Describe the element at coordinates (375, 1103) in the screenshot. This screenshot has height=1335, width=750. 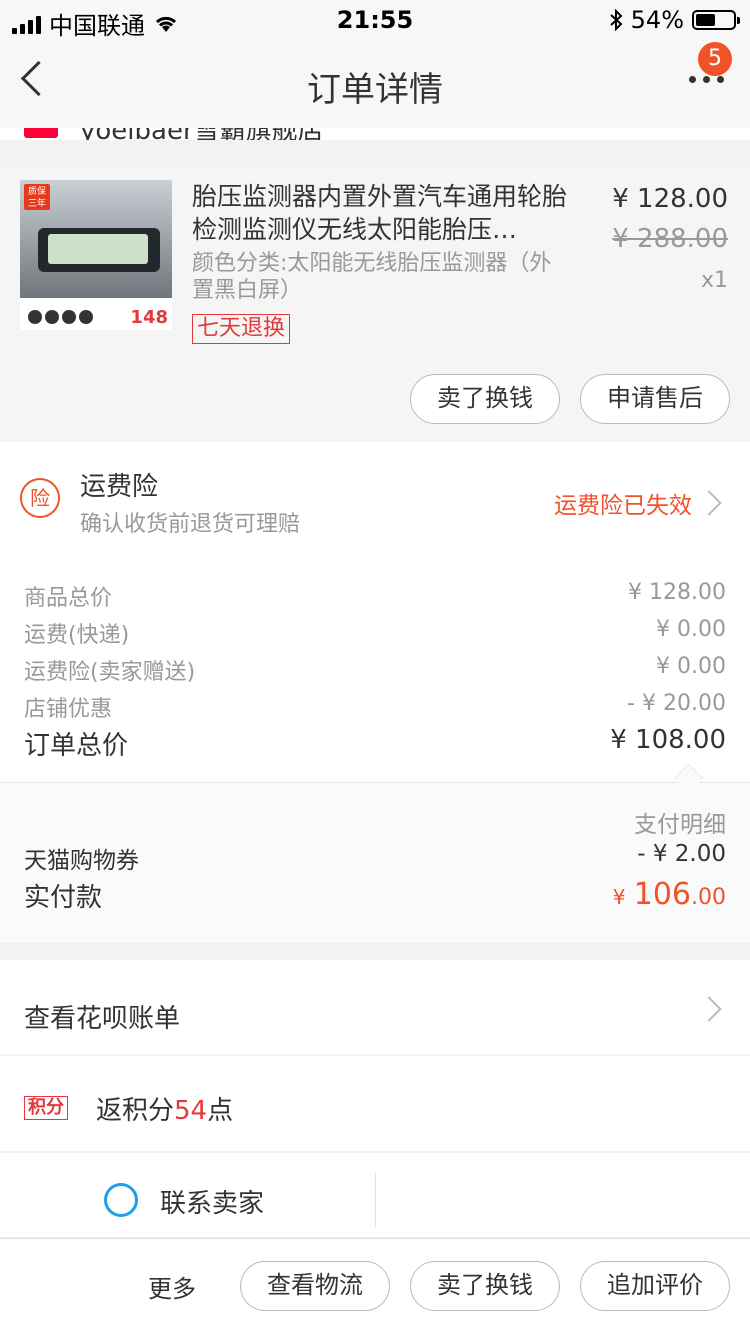
I see `points-row: 积分 返积分54点` at that location.